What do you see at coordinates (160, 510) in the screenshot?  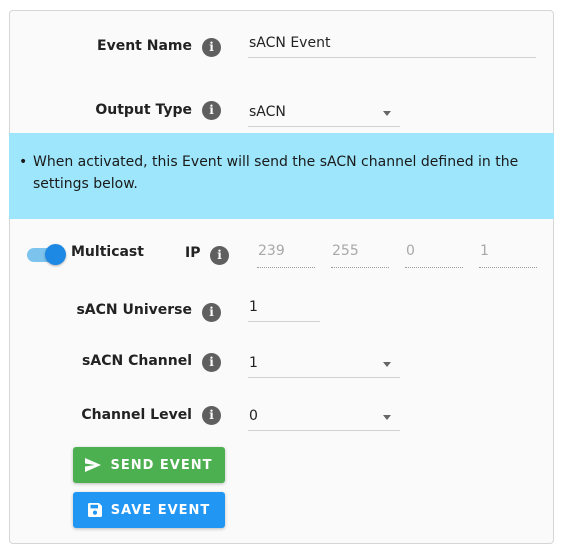 I see `save-event-label: SAVE EVENT` at bounding box center [160, 510].